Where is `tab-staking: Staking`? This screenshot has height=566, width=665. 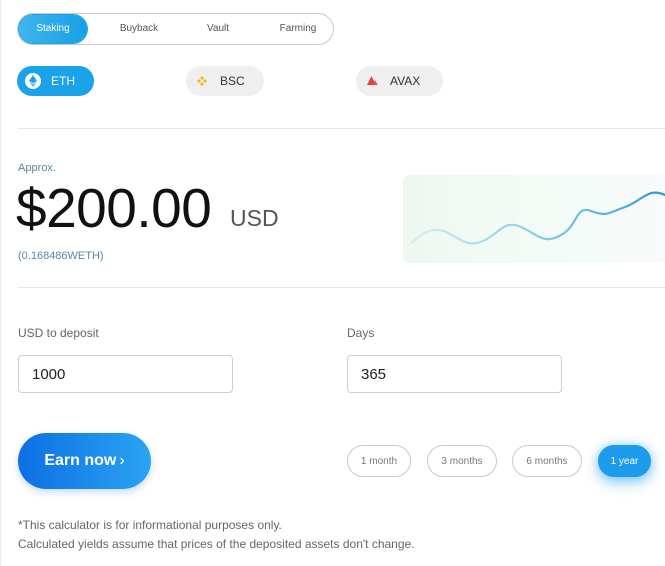
tab-staking: Staking is located at coordinates (53, 29).